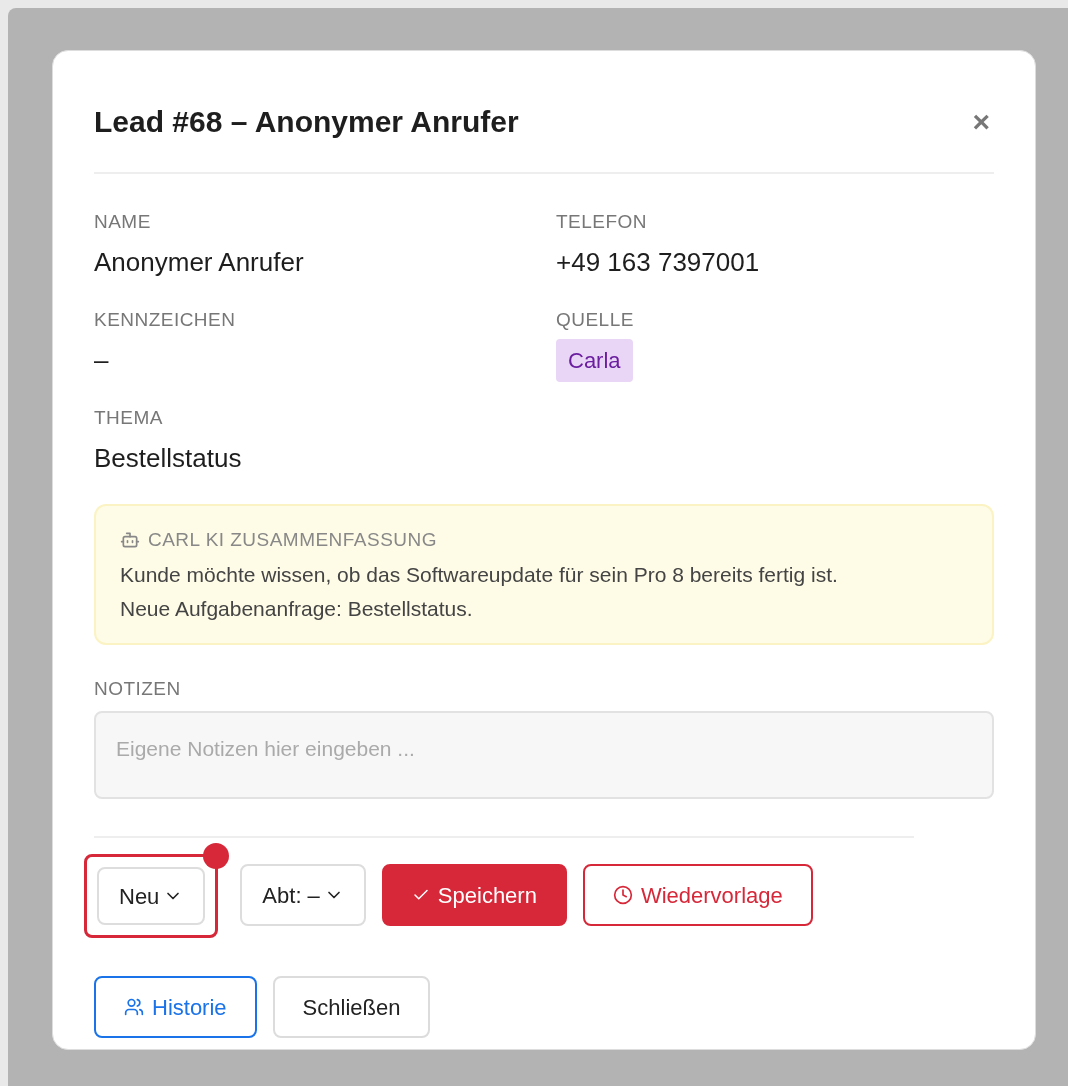 The image size is (1068, 1086). I want to click on field-label: NAME, so click(123, 222).